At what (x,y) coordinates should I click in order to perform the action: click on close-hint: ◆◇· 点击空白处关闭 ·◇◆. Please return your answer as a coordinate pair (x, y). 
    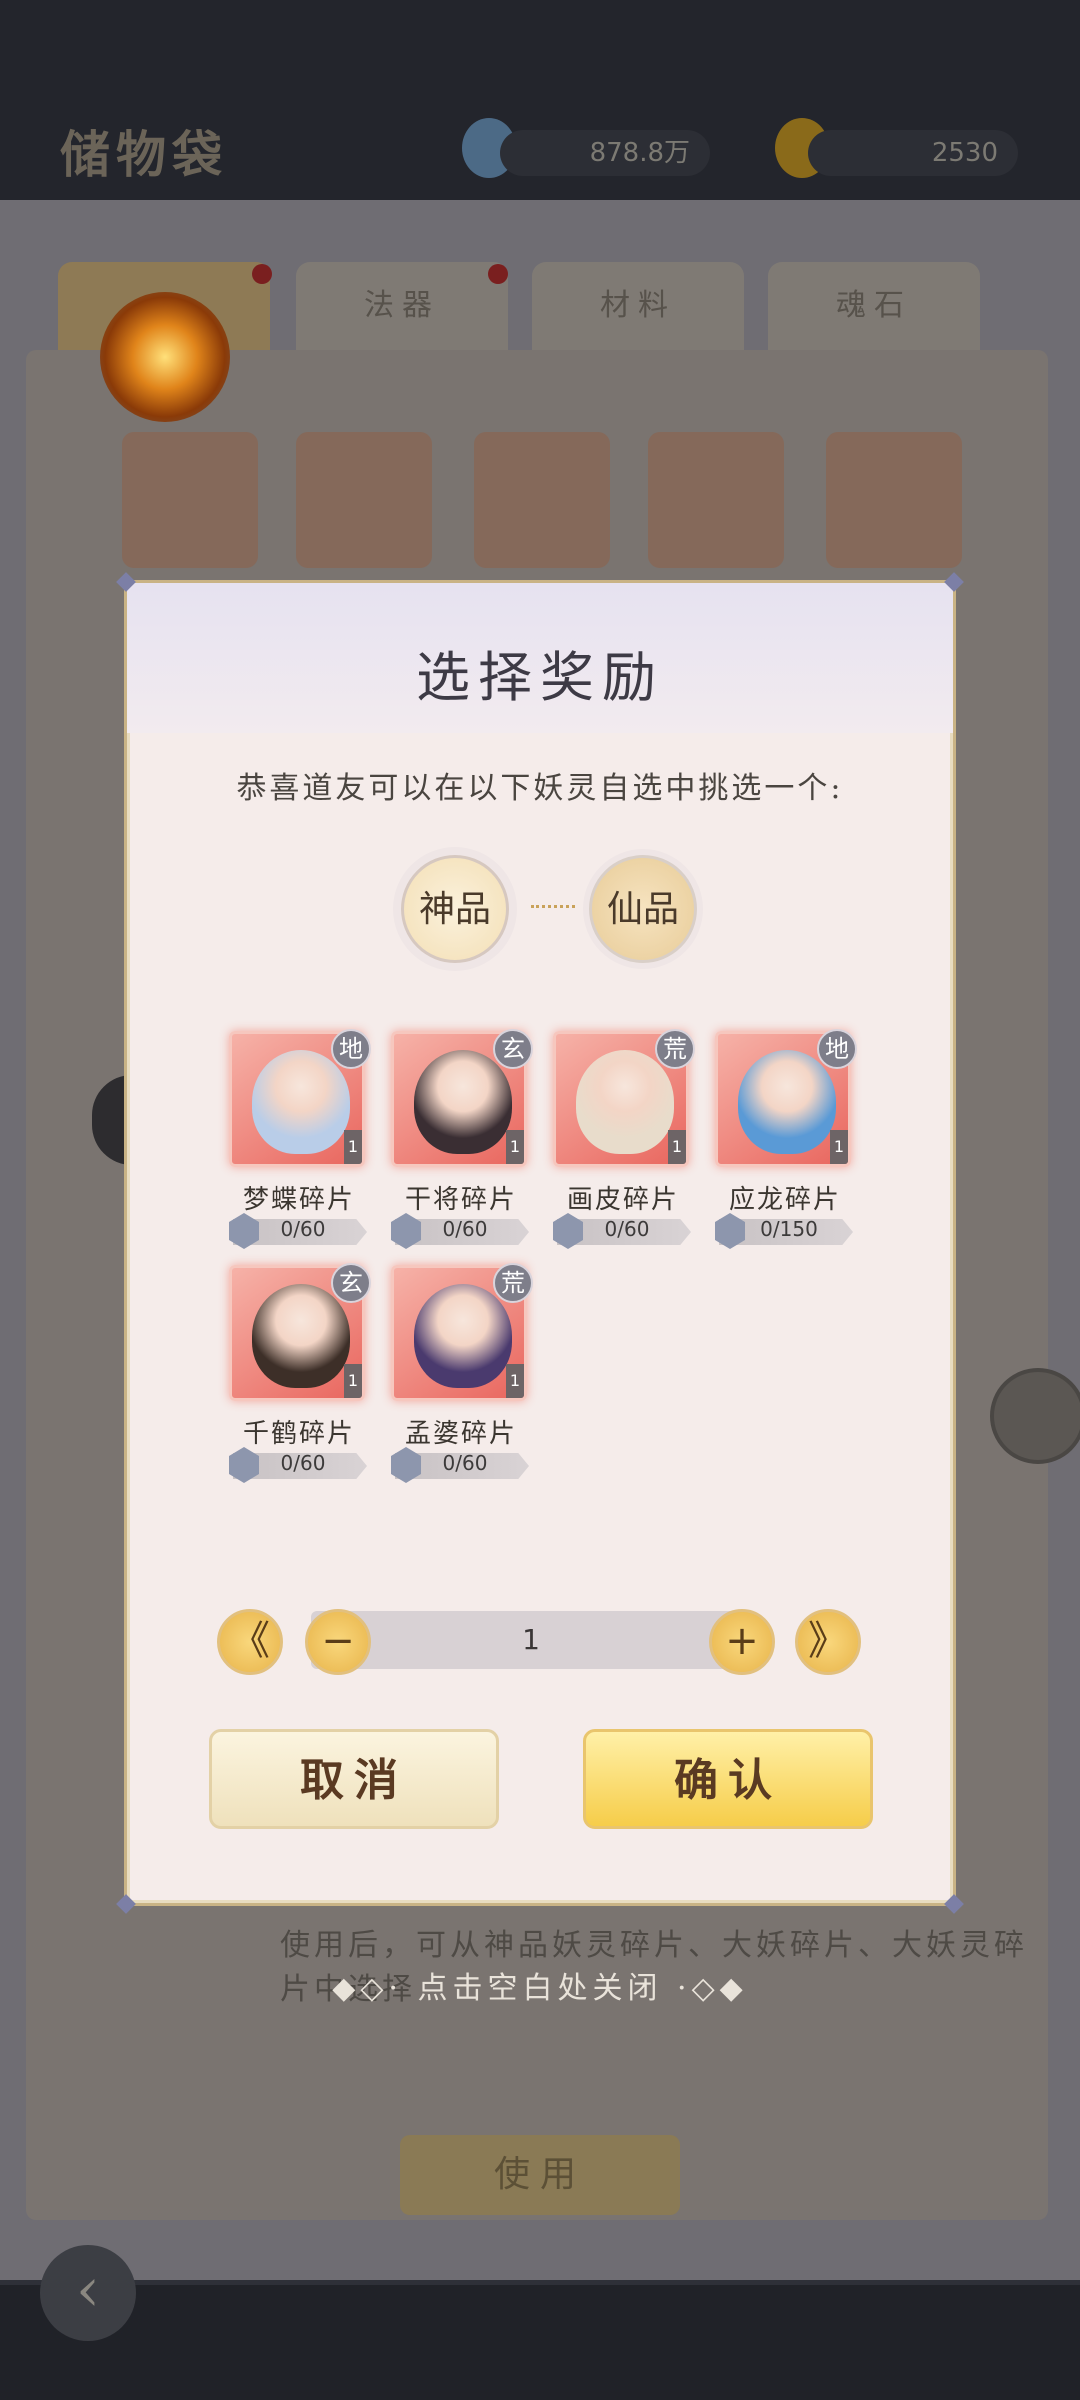
    Looking at the image, I should click on (540, 1985).